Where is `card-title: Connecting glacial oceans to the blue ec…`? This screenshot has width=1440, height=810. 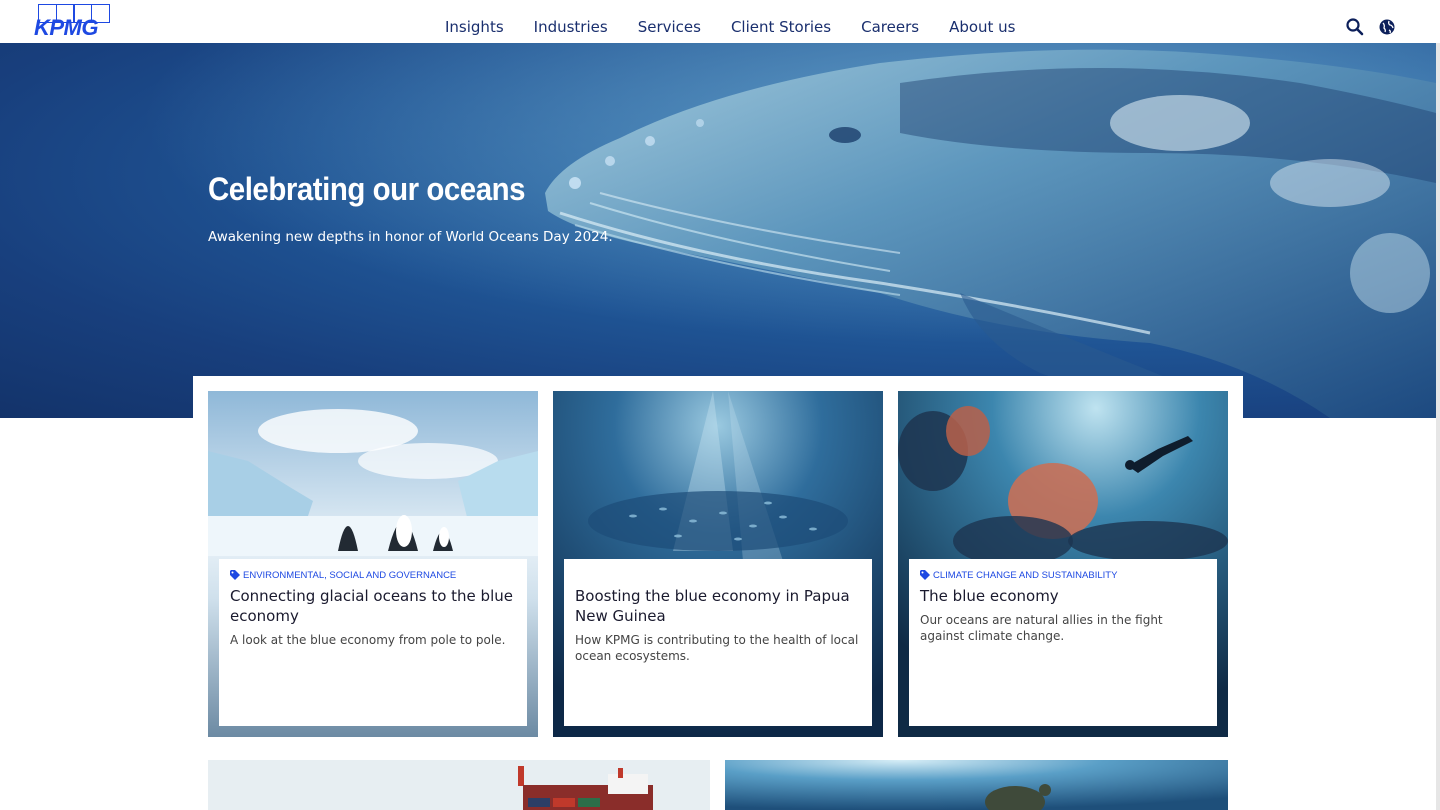 card-title: Connecting glacial oceans to the blue ec… is located at coordinates (373, 606).